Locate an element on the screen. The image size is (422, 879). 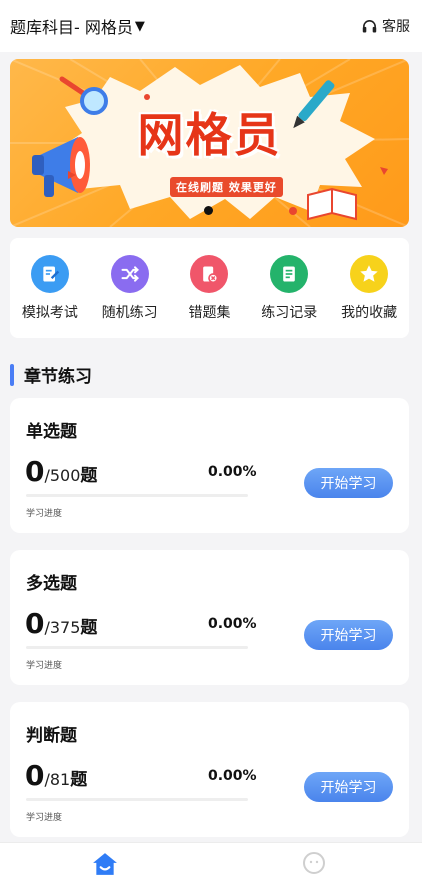
question-count: 0 /81 题 is located at coordinates (56, 775).